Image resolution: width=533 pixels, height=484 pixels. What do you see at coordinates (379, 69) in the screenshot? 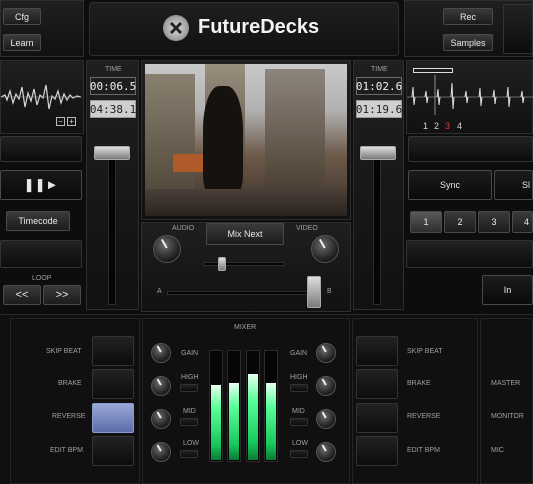
I see `deck-b-time-label: TIME` at bounding box center [379, 69].